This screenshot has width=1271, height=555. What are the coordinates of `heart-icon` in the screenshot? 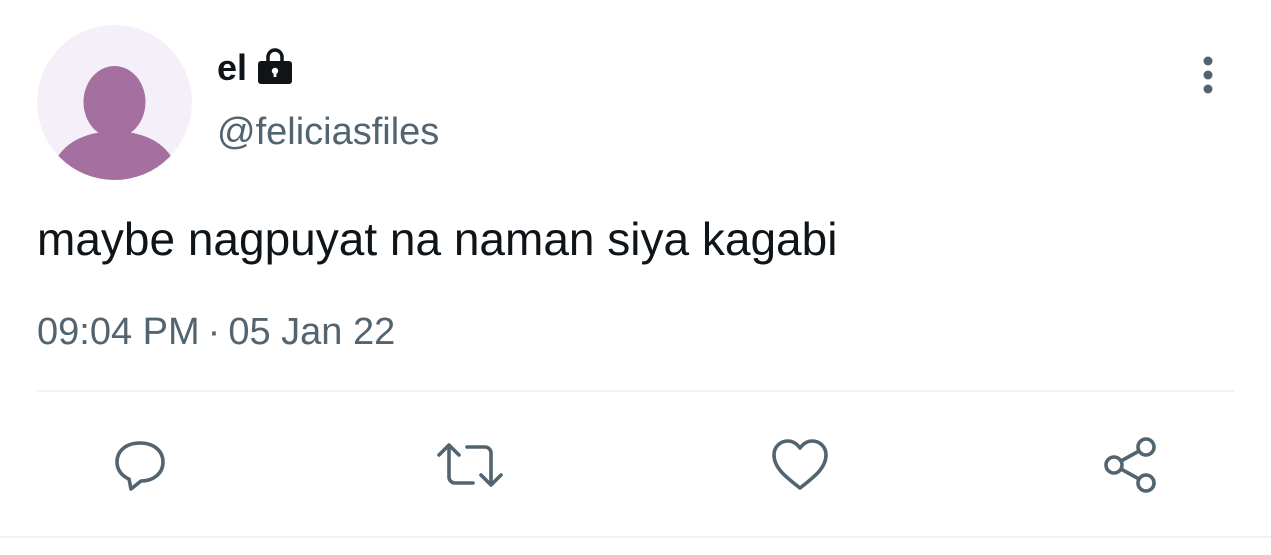 It's located at (800, 464).